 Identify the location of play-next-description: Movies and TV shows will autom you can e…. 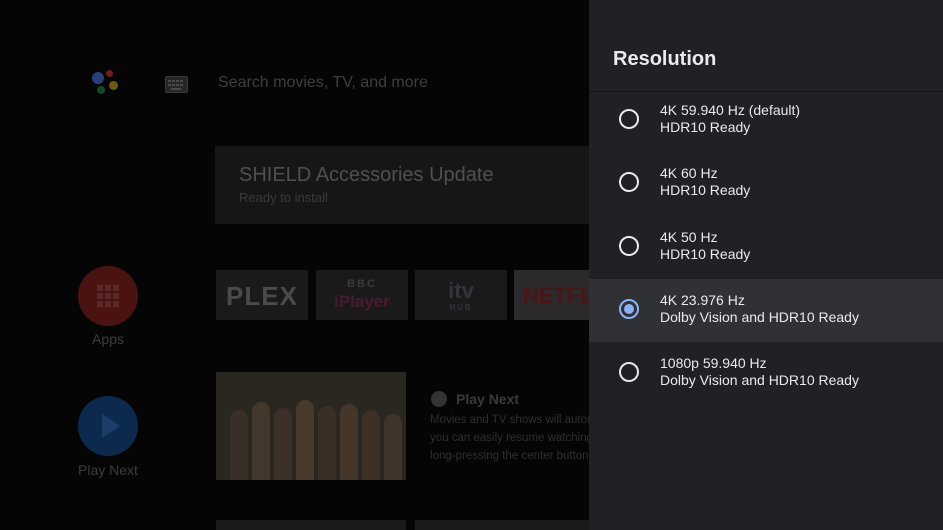
(510, 438).